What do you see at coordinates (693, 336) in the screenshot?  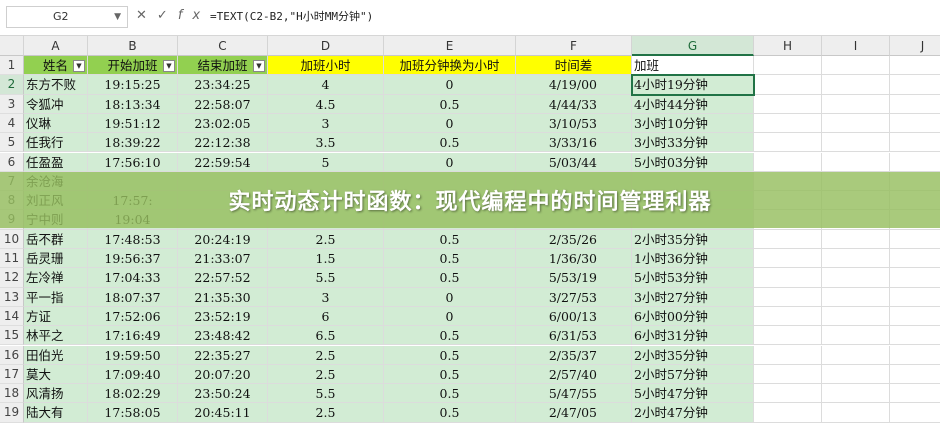 I see `table-cell: 6小时31分钟` at bounding box center [693, 336].